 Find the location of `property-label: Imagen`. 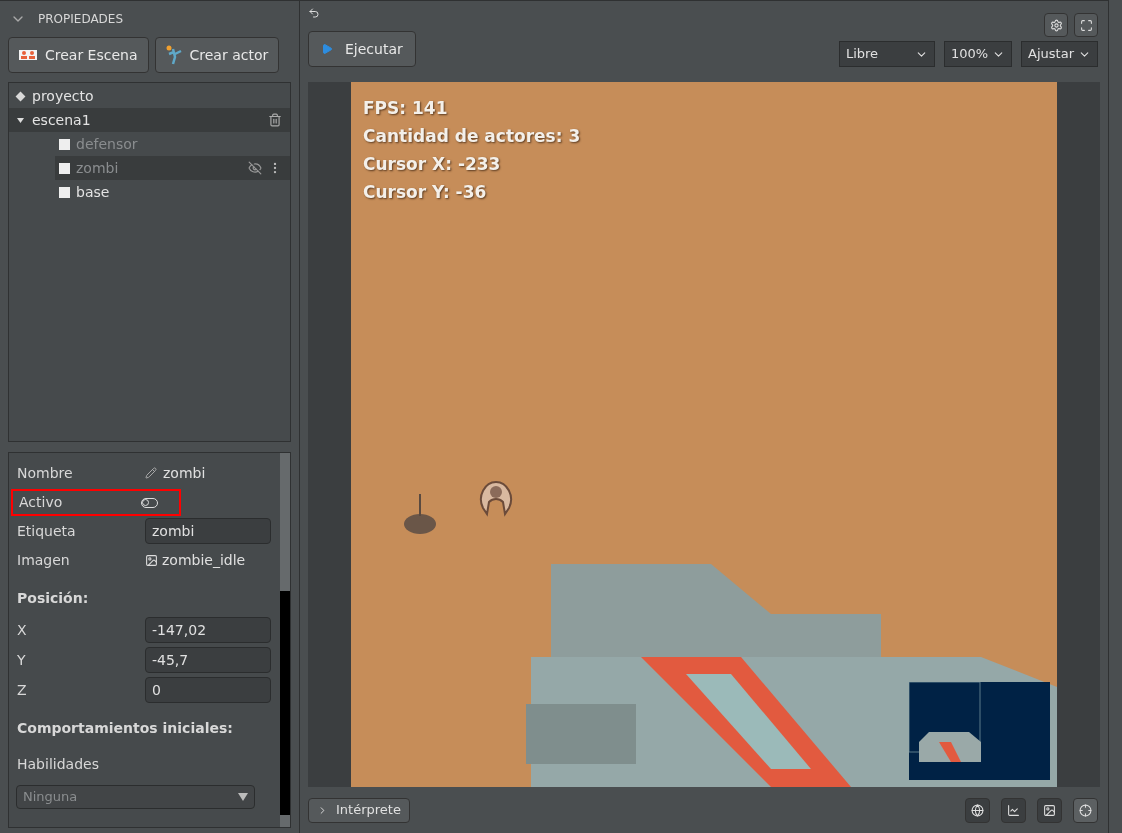

property-label: Imagen is located at coordinates (44, 560).